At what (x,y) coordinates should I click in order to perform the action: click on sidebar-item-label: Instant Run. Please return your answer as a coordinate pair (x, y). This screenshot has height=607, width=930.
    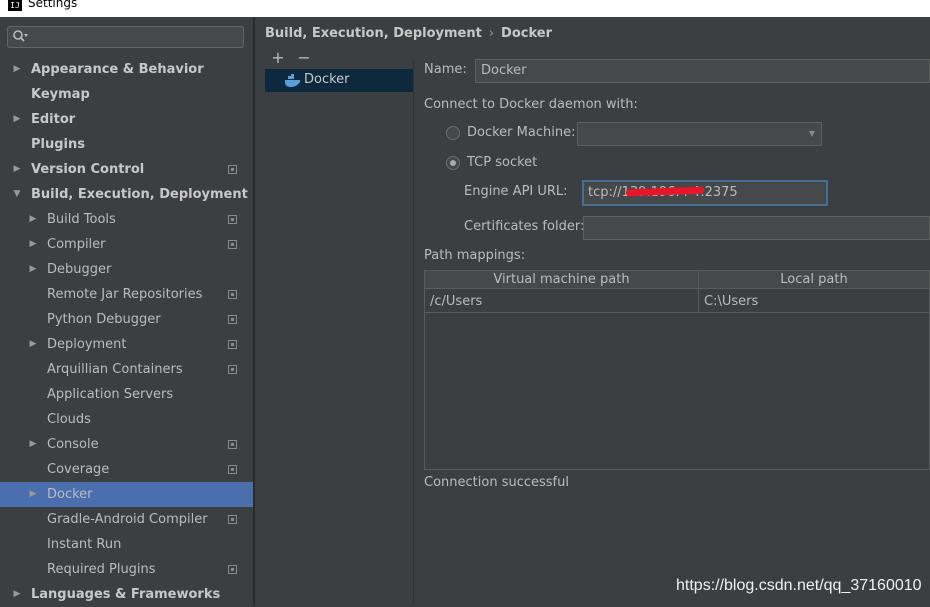
    Looking at the image, I should click on (84, 544).